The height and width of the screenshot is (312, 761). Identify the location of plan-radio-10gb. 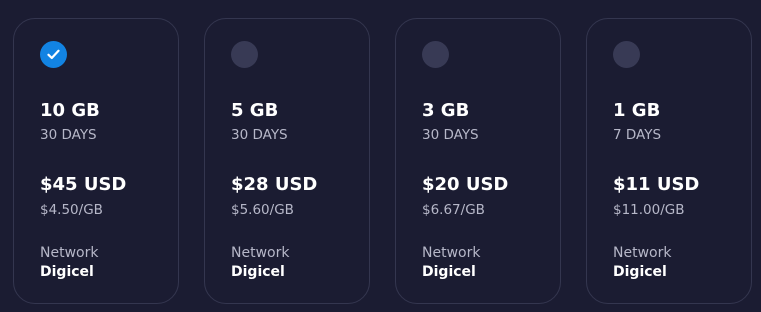
(53, 54).